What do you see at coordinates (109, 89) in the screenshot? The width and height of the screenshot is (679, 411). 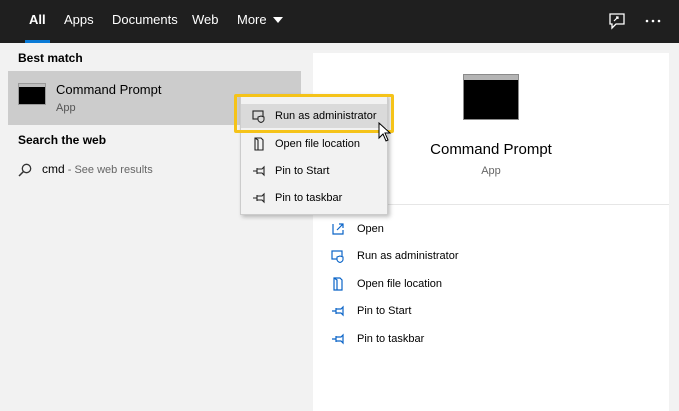 I see `best-match-title: Command Prompt` at bounding box center [109, 89].